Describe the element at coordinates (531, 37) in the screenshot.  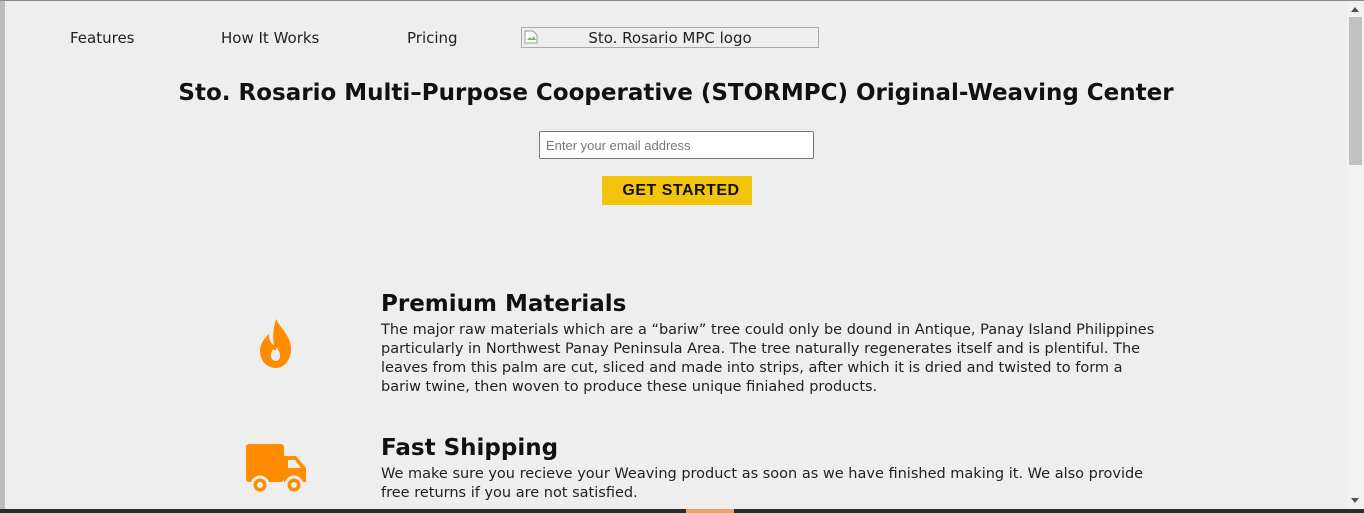
I see `broken-image-icon` at that location.